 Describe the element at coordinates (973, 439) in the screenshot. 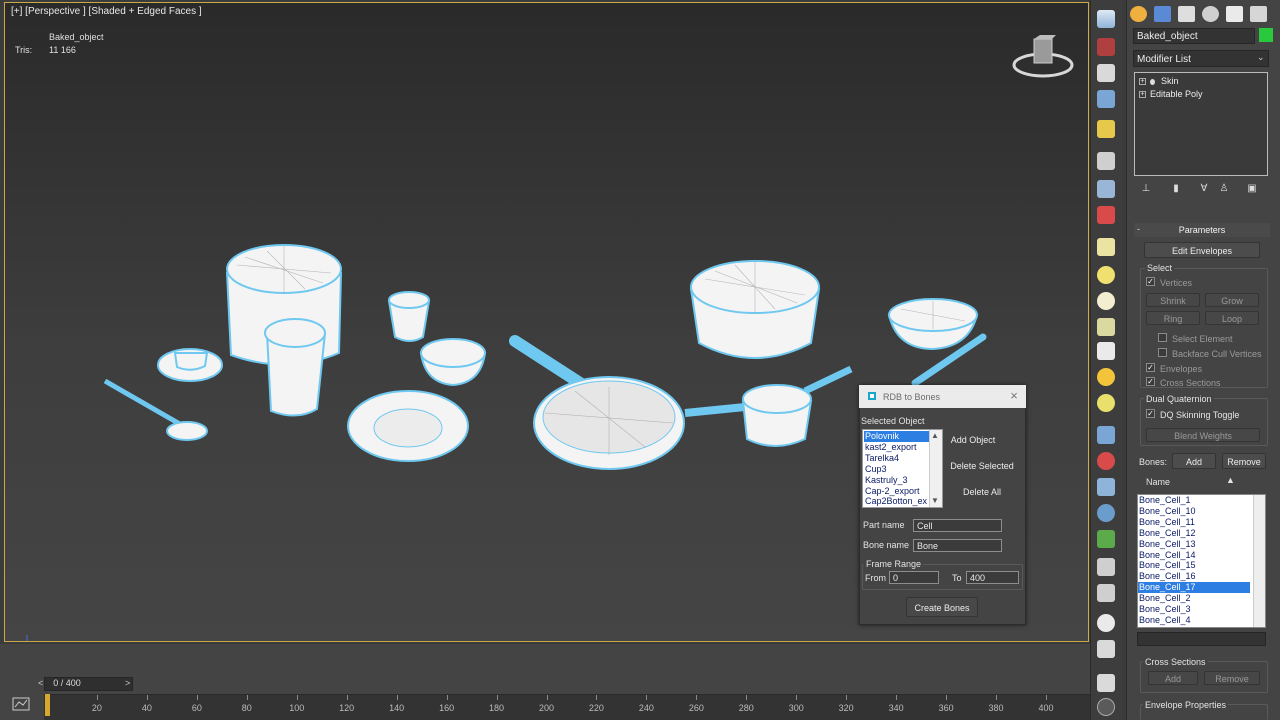

I see `add-object-button: Add Object` at that location.